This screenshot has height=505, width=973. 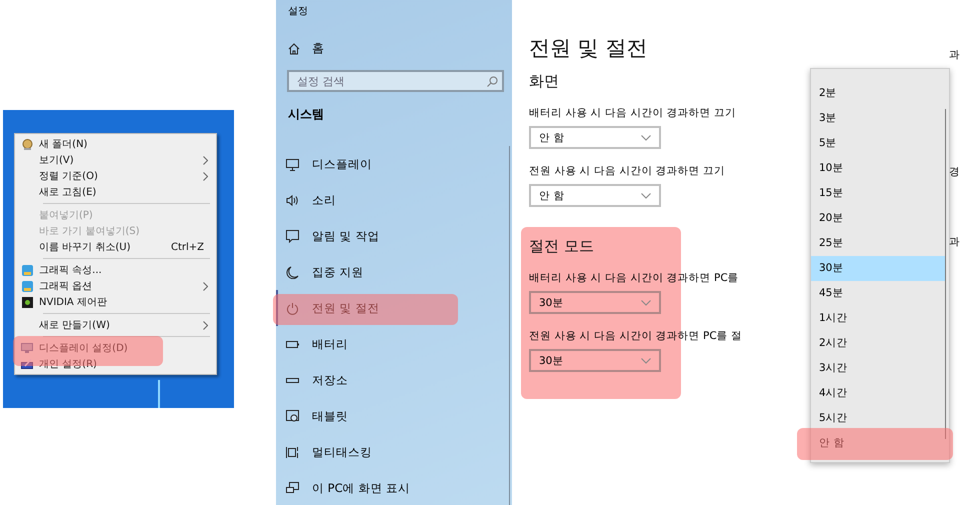 What do you see at coordinates (878, 218) in the screenshot?
I see `dropdown-option: 20분` at bounding box center [878, 218].